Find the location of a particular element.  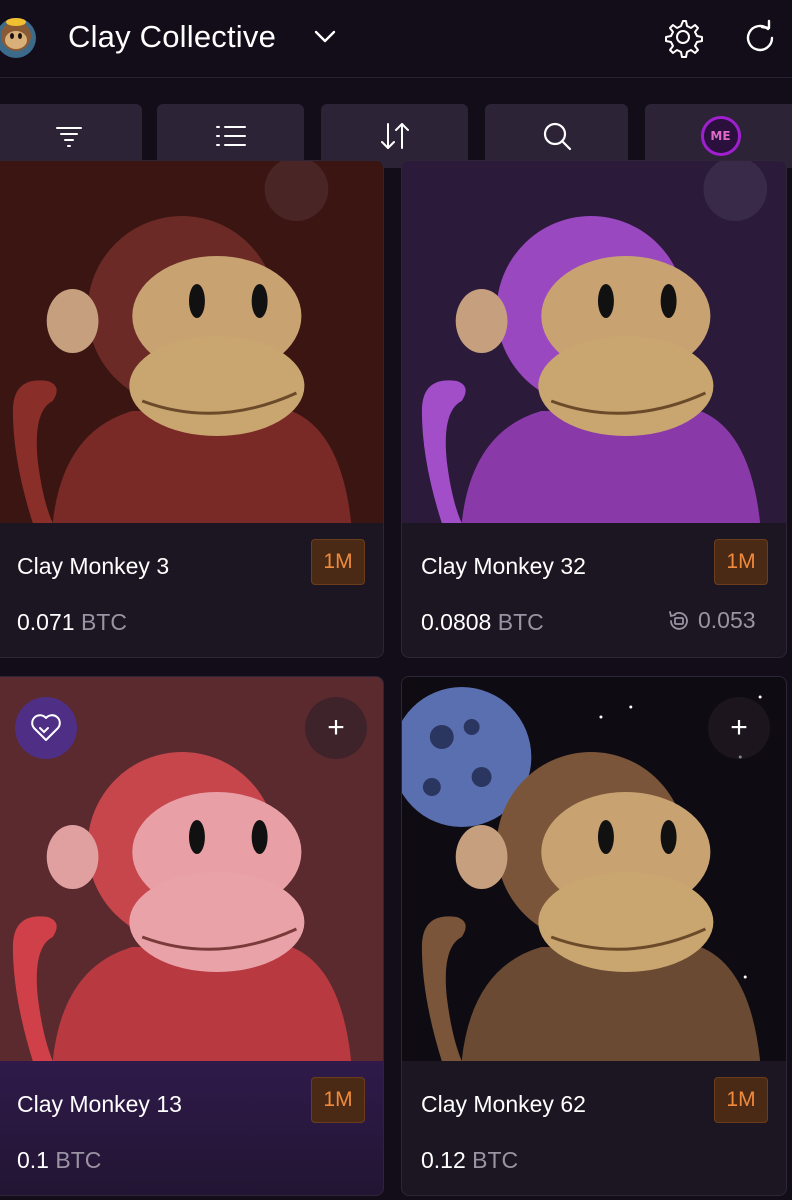

filter-icon is located at coordinates (69, 137).